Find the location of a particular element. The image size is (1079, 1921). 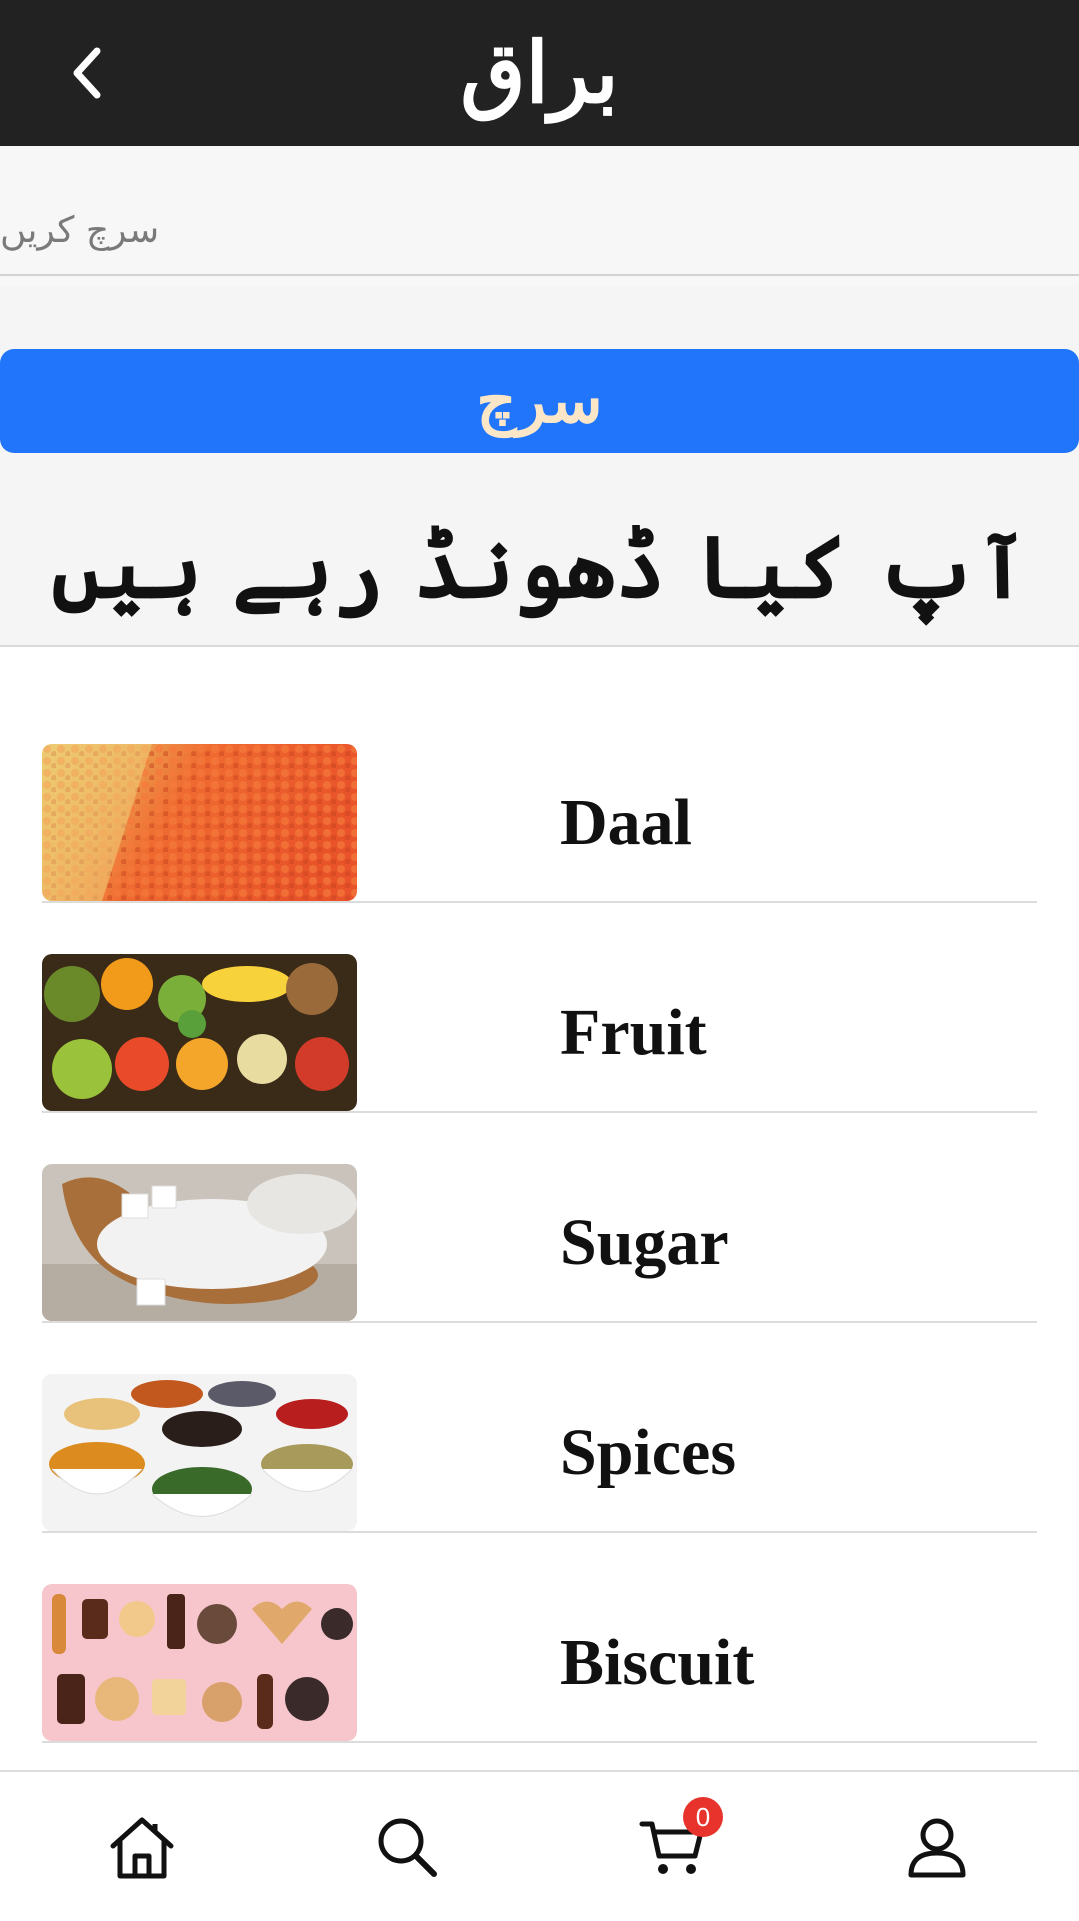

list-item-spices: Spices is located at coordinates (539, 1453).